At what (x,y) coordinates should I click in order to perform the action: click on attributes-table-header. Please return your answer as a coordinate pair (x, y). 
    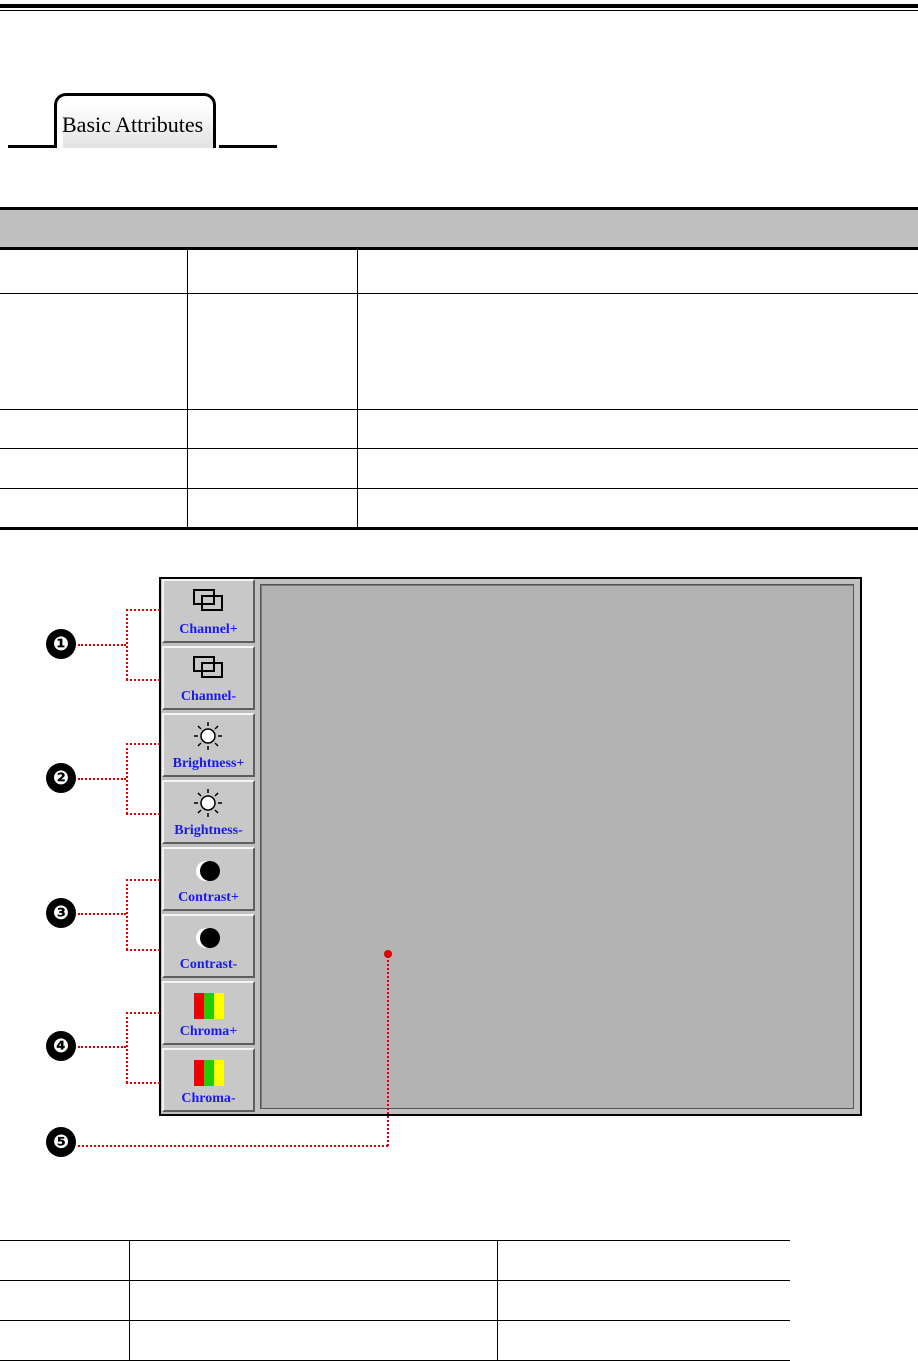
    Looking at the image, I should click on (459, 228).